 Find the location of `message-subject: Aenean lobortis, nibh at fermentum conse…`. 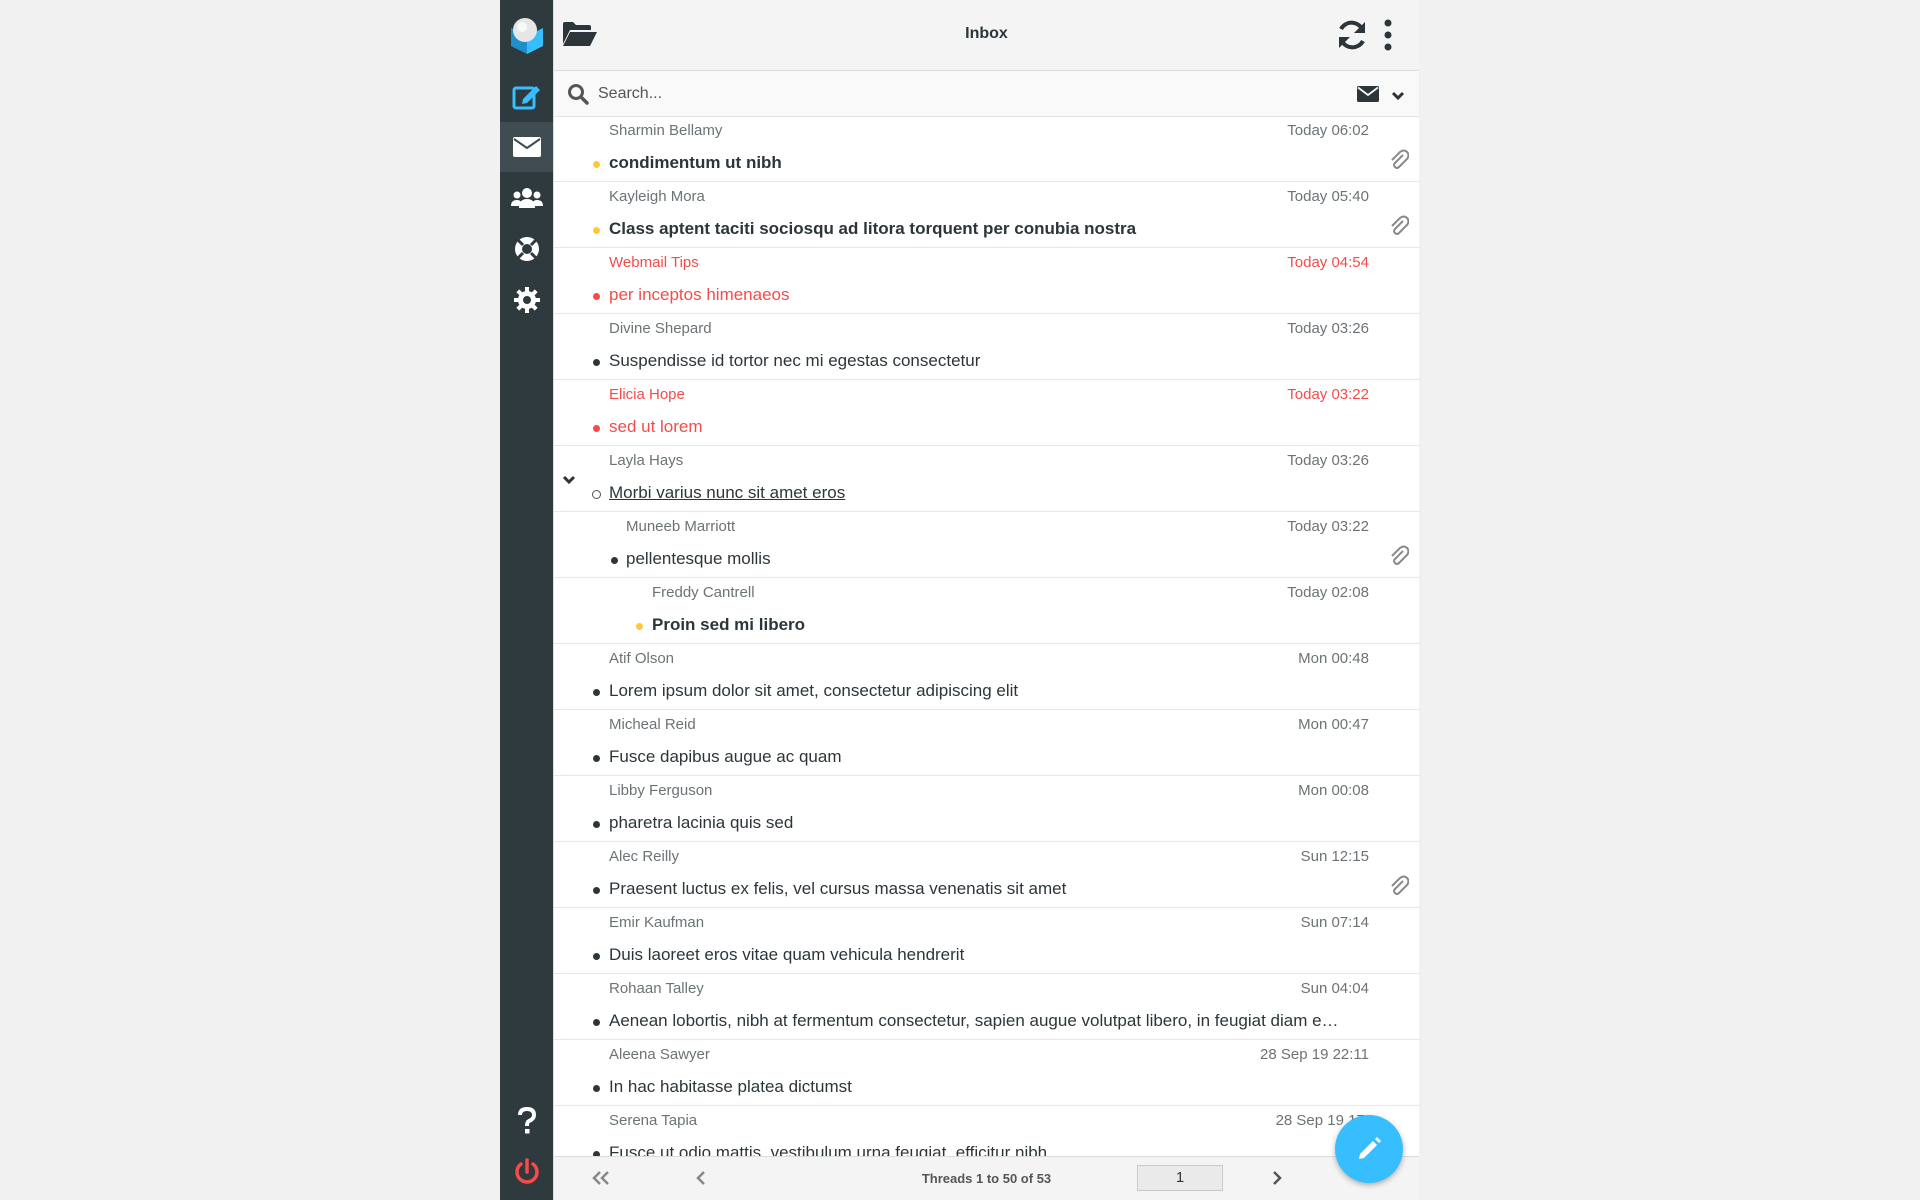

message-subject: Aenean lobortis, nibh at fermentum conse… is located at coordinates (974, 1021).